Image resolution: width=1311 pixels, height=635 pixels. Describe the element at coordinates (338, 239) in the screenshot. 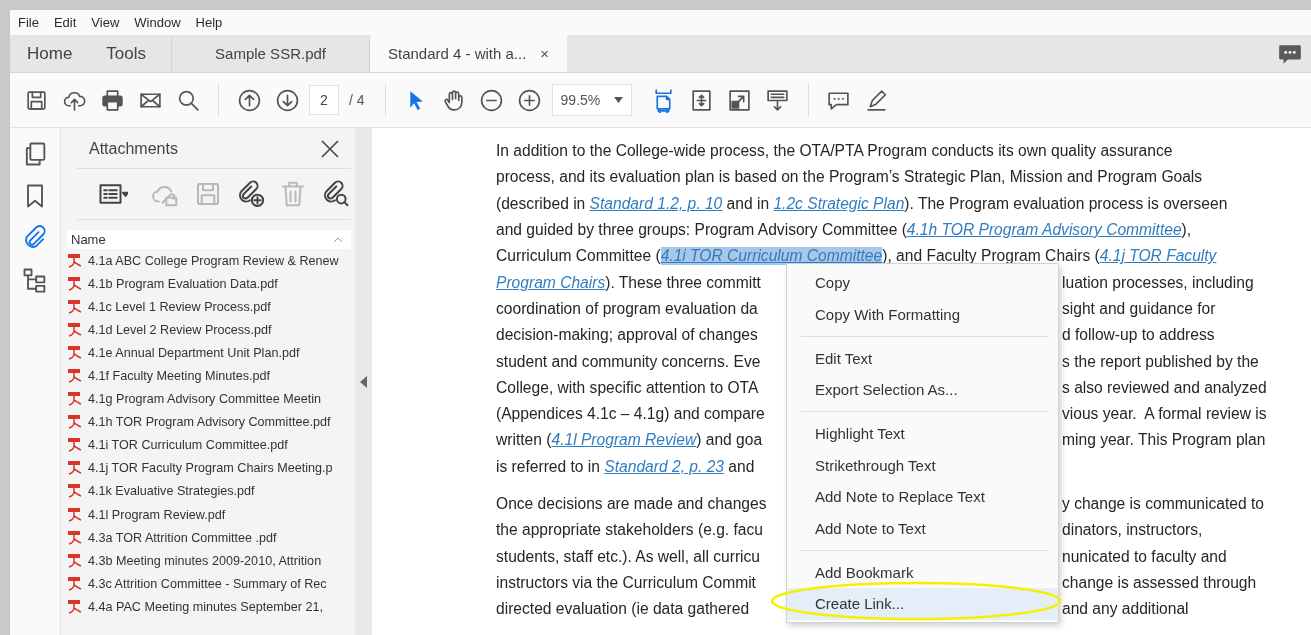

I see `sort-caret-icon` at that location.